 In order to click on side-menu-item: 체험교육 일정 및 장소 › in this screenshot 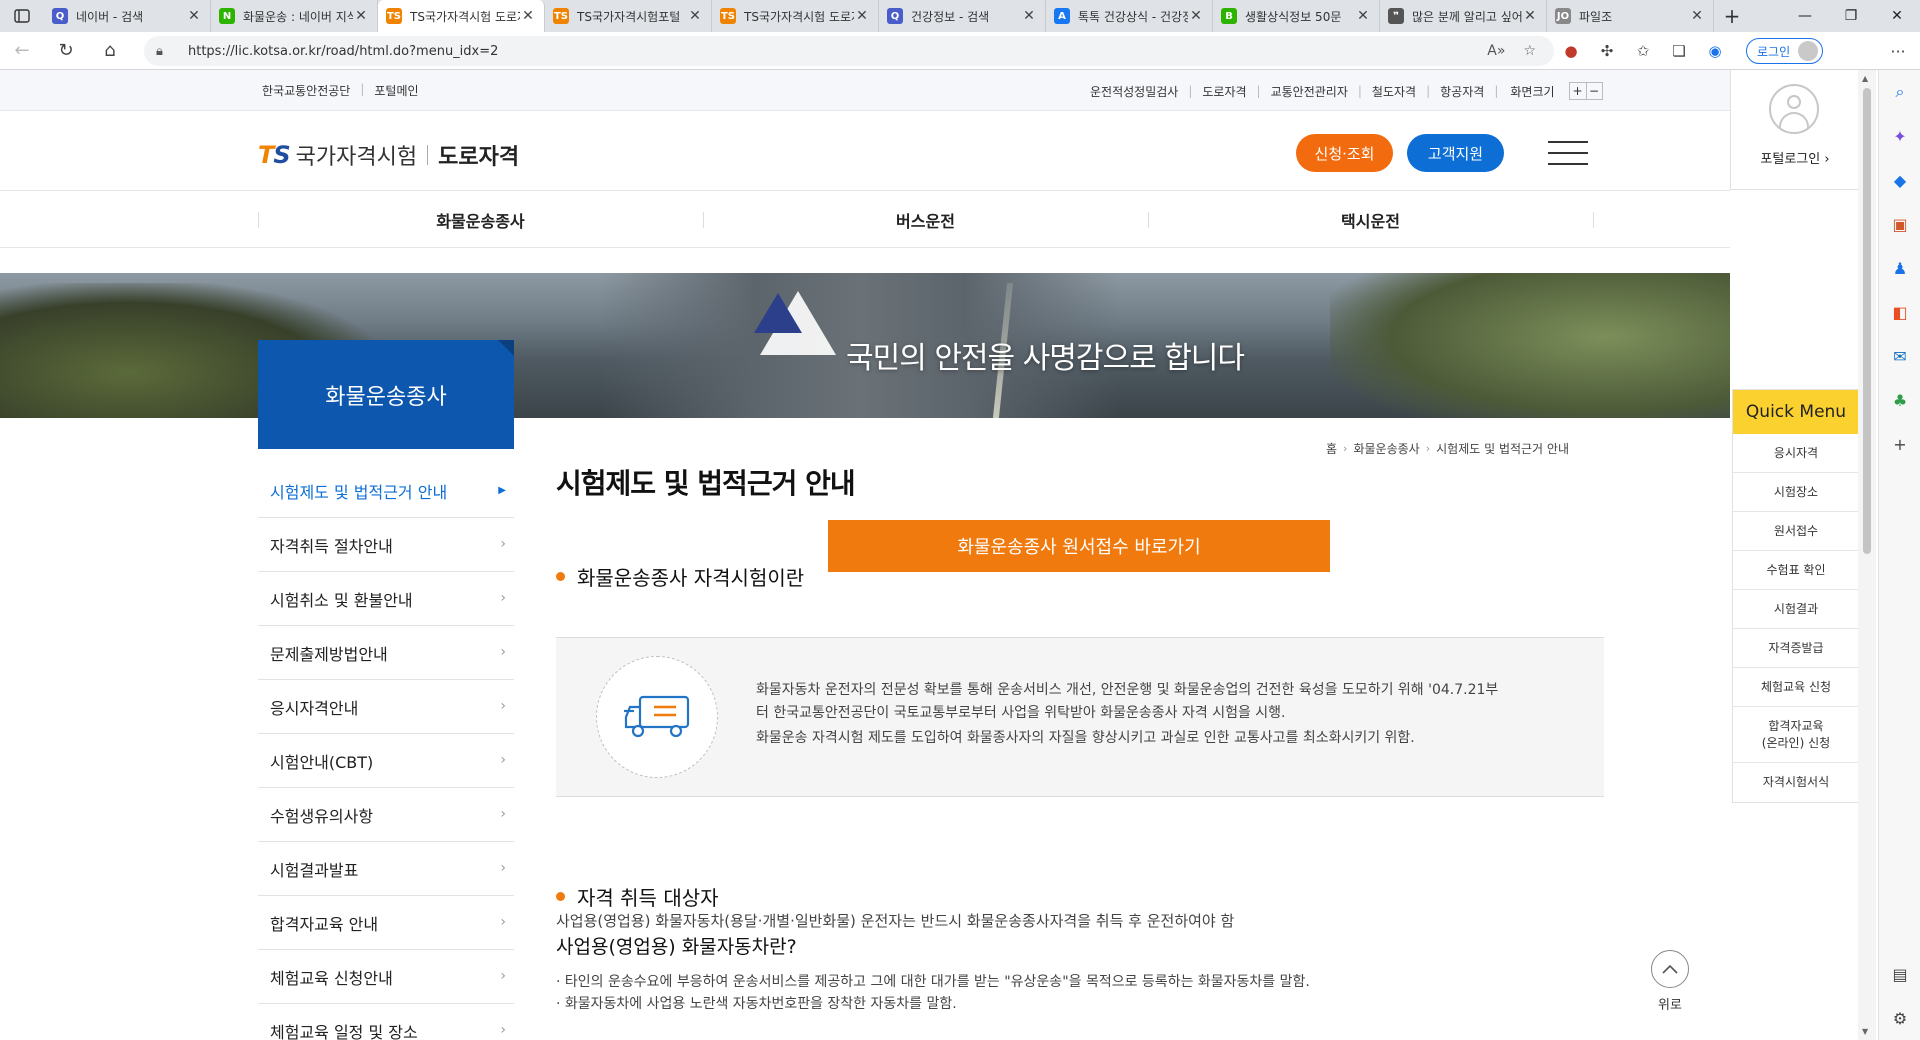, I will do `click(386, 1022)`.